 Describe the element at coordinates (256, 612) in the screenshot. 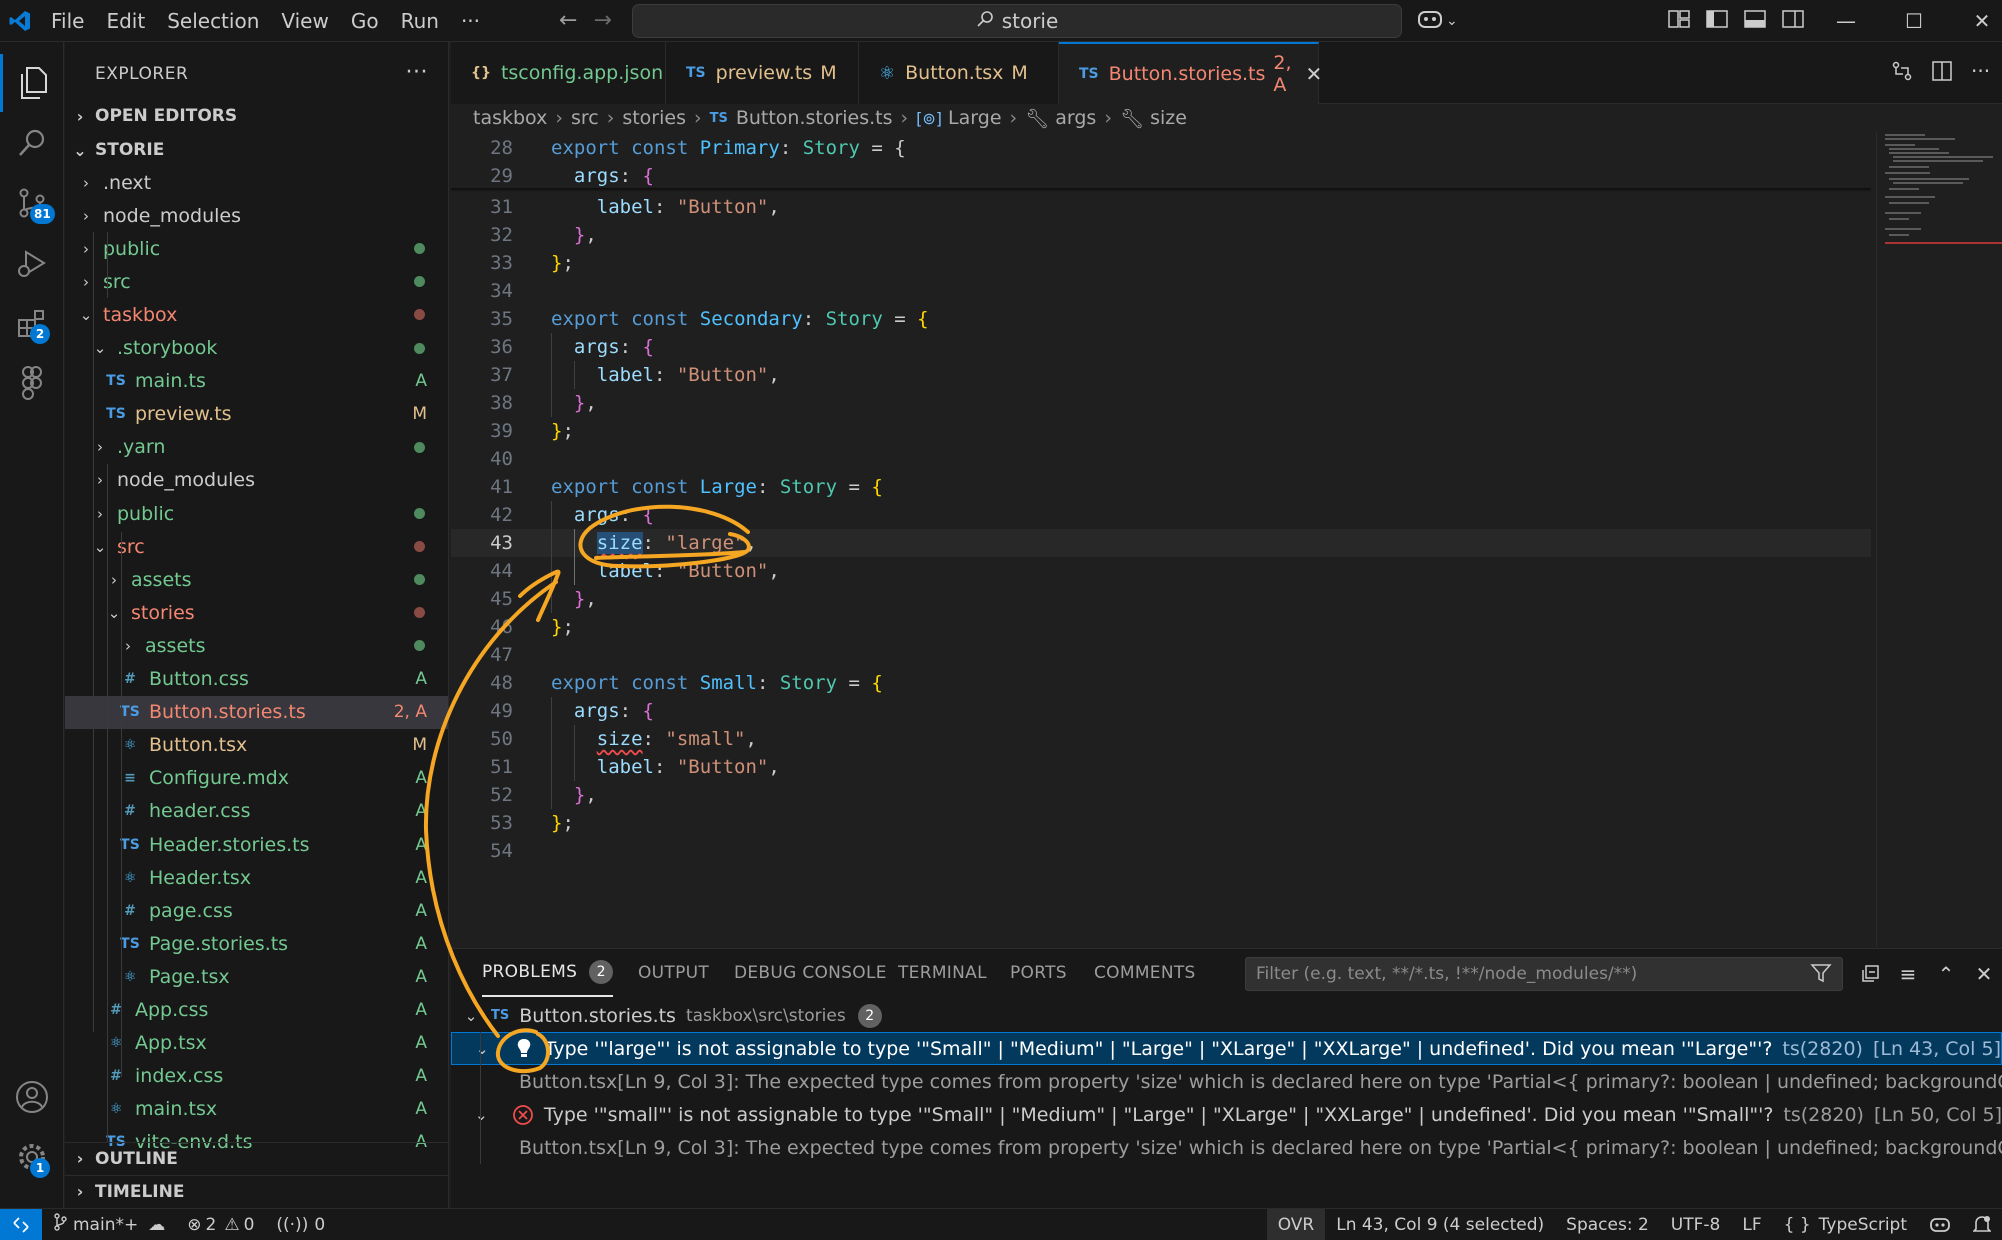

I see `tree-item: ⌄ stories` at that location.